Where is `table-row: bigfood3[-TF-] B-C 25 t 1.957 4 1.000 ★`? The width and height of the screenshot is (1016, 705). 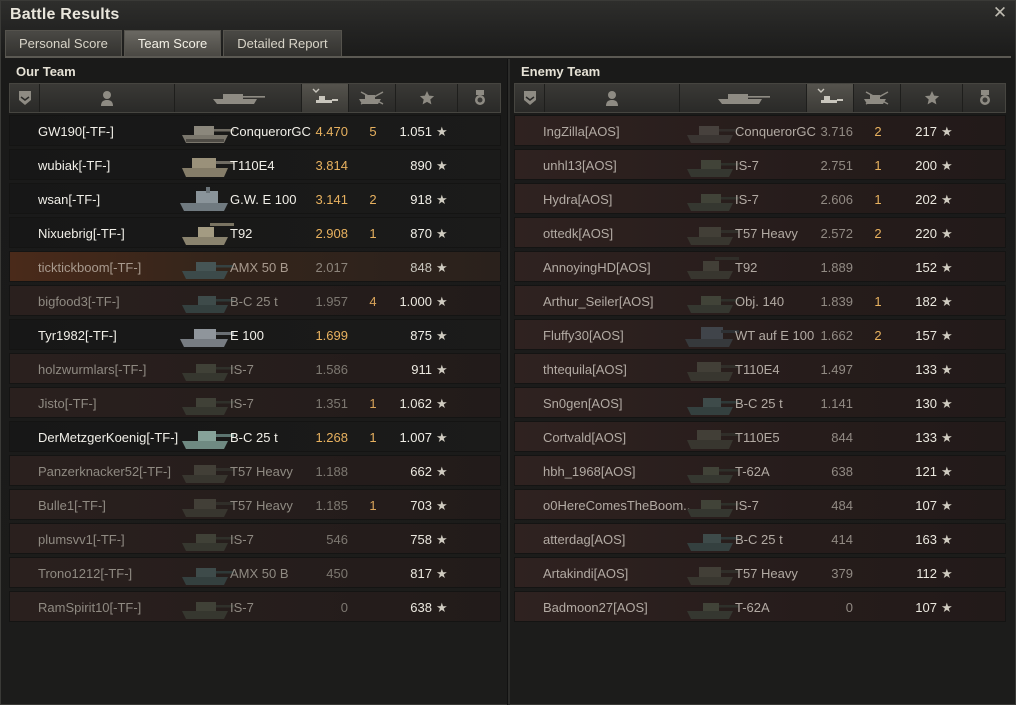
table-row: bigfood3[-TF-] B-C 25 t 1.957 4 1.000 ★ is located at coordinates (255, 300).